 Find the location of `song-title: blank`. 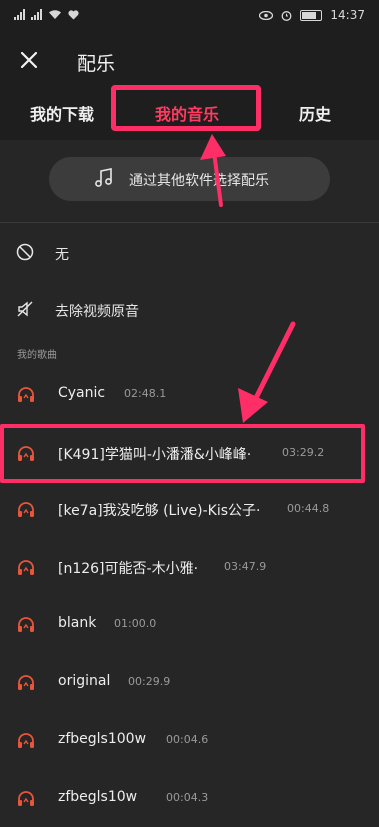

song-title: blank is located at coordinates (77, 623).